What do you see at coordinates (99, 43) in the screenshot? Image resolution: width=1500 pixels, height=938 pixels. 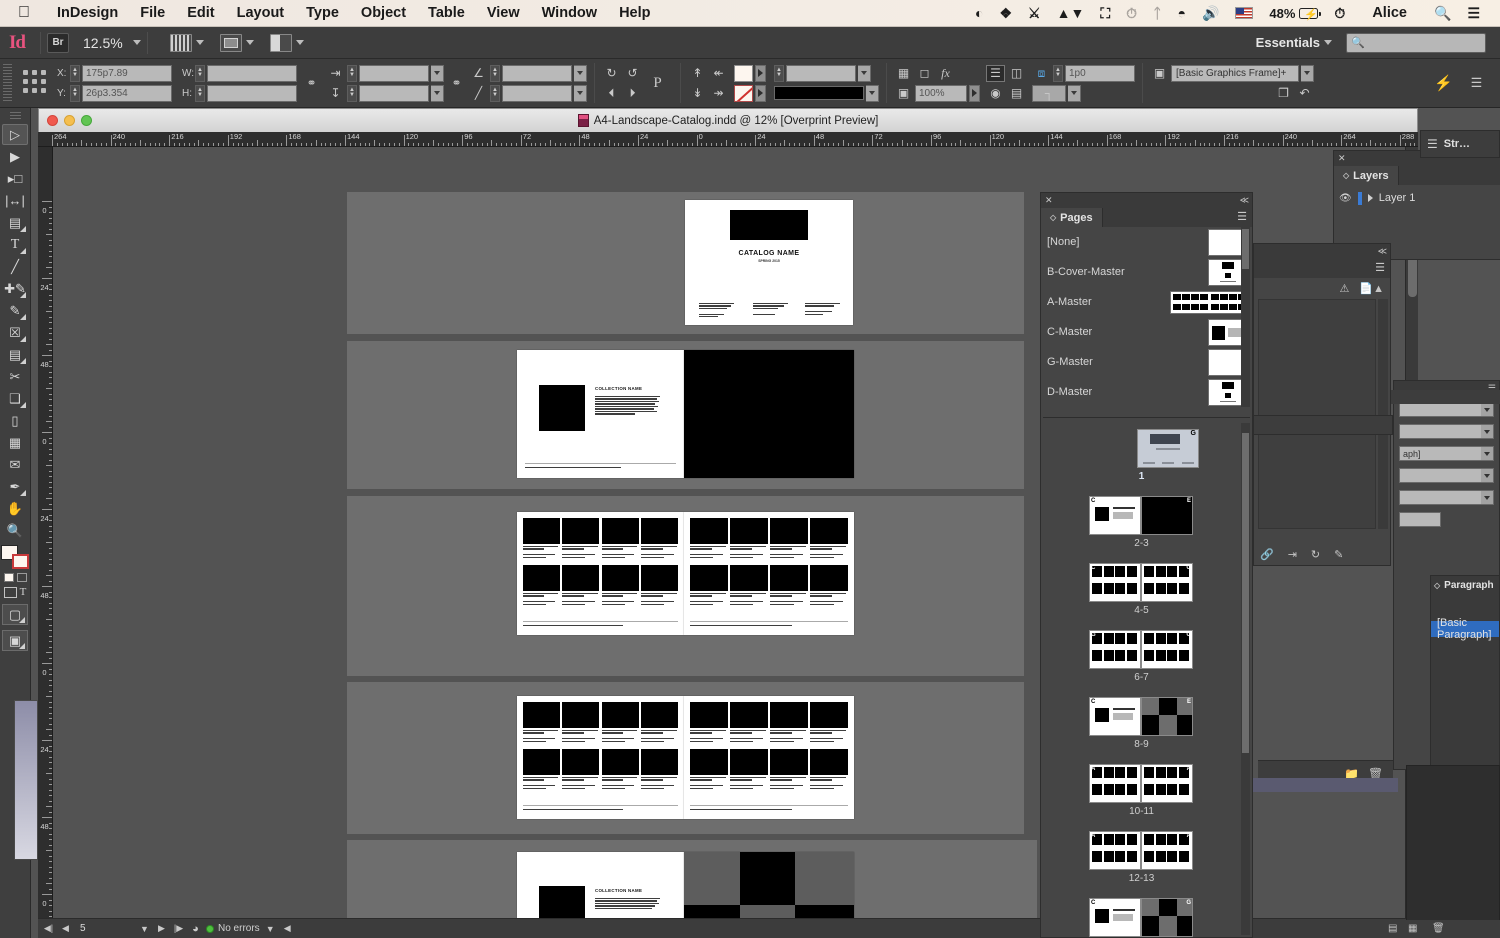 I see `zoom-level-value: 12.5%` at bounding box center [99, 43].